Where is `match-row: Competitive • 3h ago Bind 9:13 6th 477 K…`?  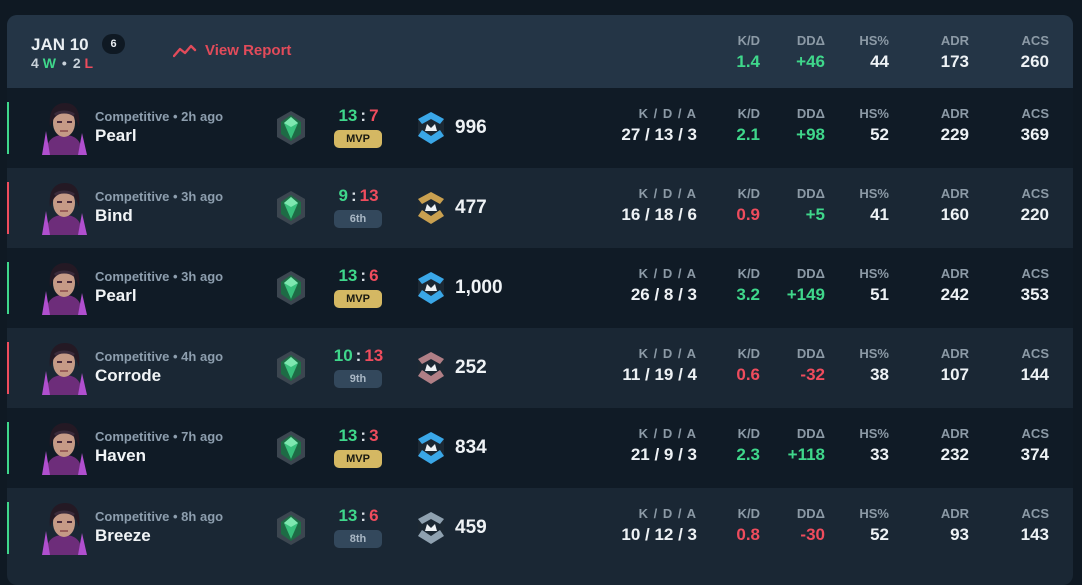
match-row: Competitive • 3h ago Bind 9:13 6th 477 K… is located at coordinates (540, 208).